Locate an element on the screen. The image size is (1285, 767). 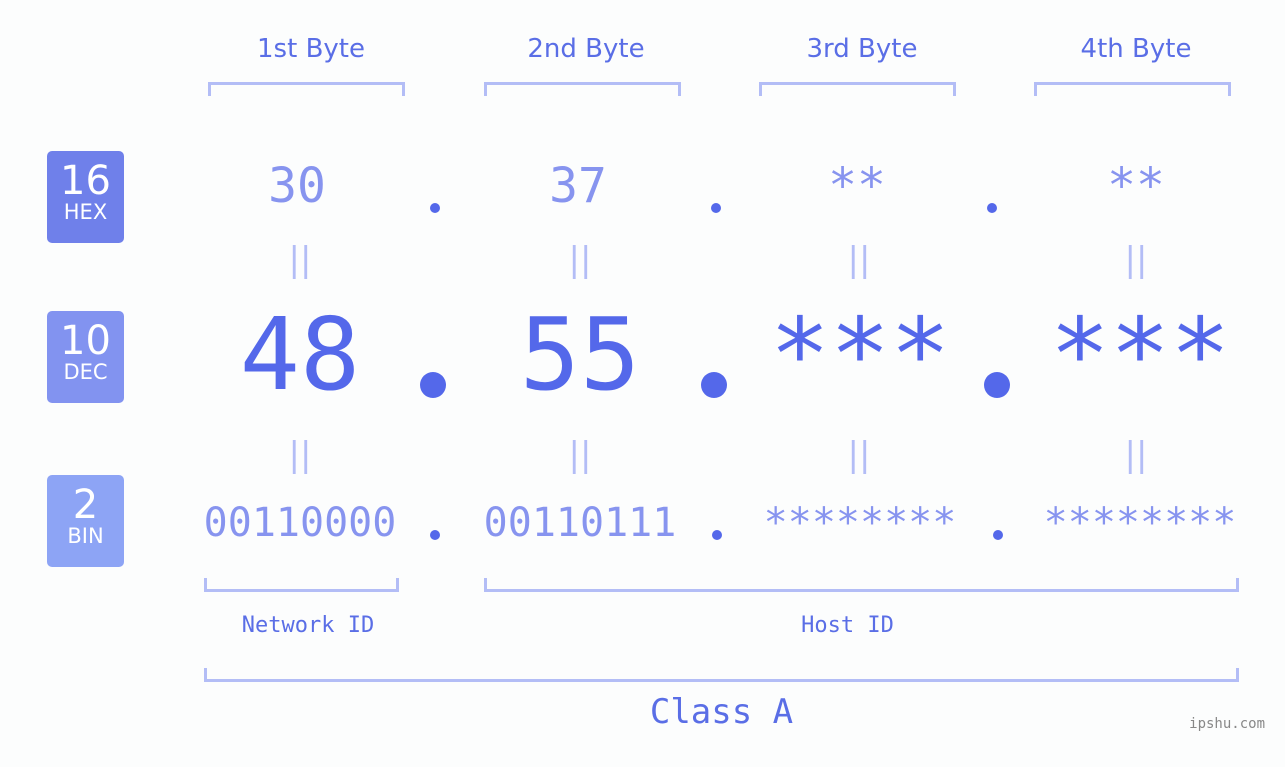
dec-byte-2: 55 is located at coordinates (580, 354).